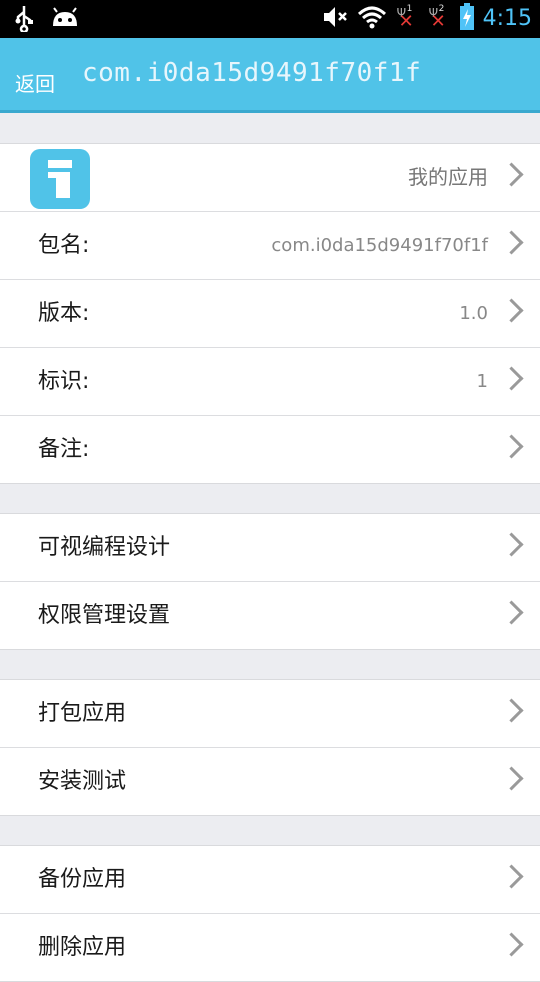 Image resolution: width=540 pixels, height=982 pixels. What do you see at coordinates (64, 313) in the screenshot?
I see `version-label: 版本:` at bounding box center [64, 313].